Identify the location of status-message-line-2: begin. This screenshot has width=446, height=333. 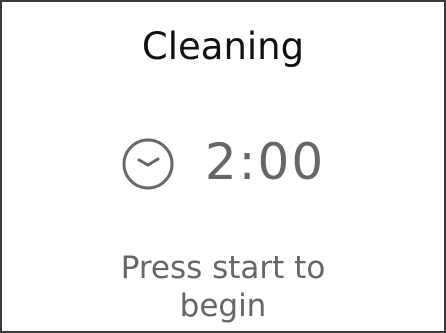
(223, 306).